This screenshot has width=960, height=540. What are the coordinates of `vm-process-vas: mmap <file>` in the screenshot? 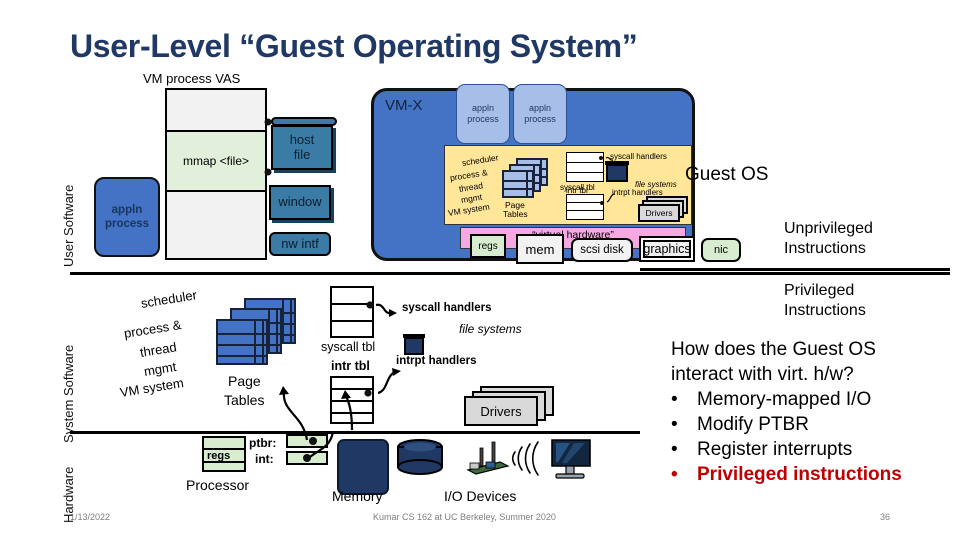 It's located at (216, 174).